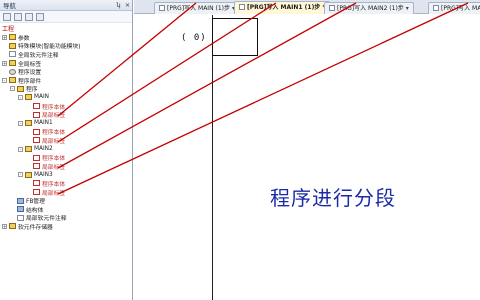 The width and height of the screenshot is (480, 300). Describe the element at coordinates (43, 123) in the screenshot. I see `tree-item-label: MAIN1` at that location.